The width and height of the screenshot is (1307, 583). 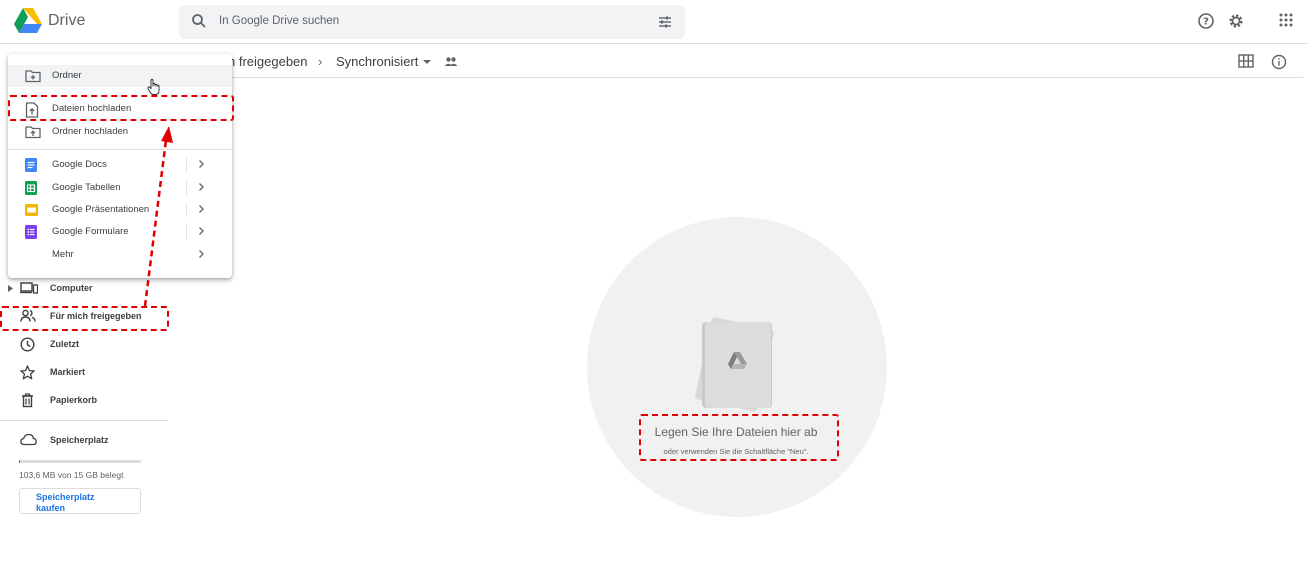 I want to click on help-icon: ?, so click(x=1206, y=21).